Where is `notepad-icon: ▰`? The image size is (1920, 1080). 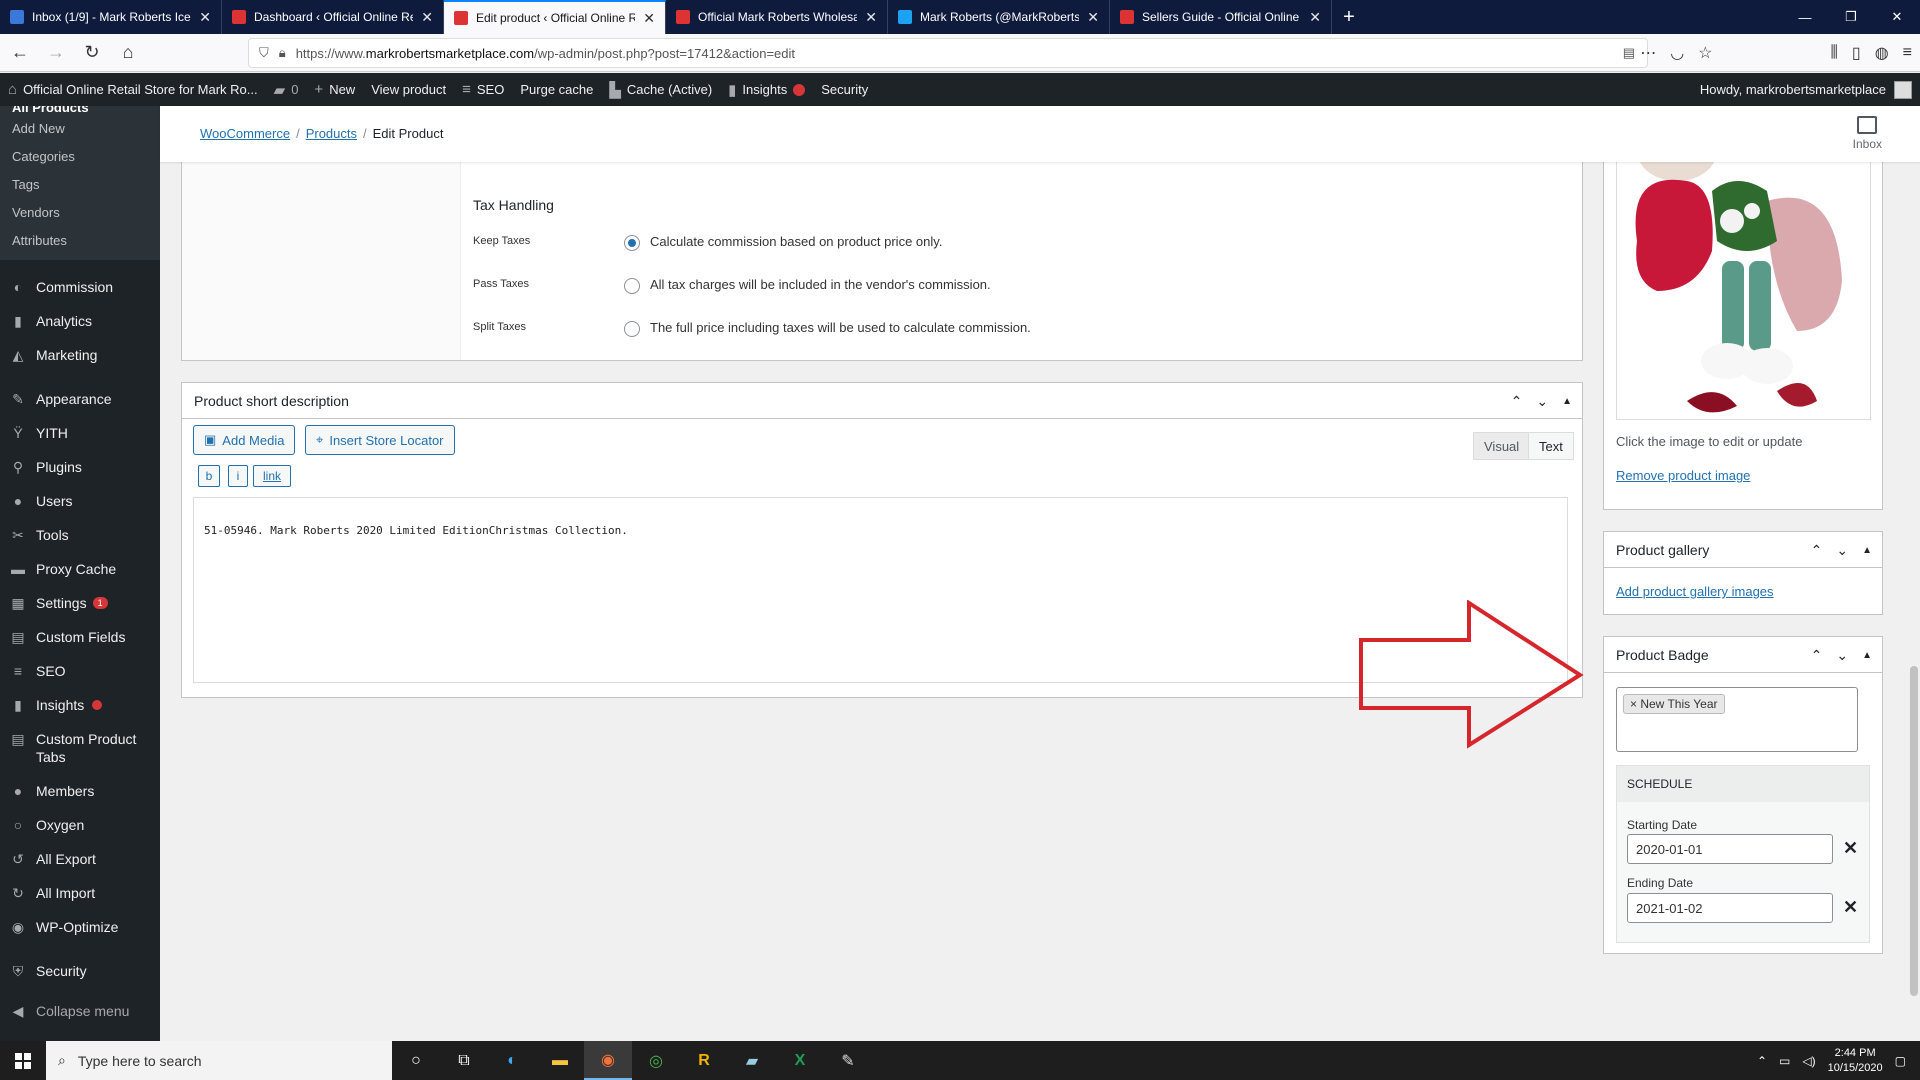 notepad-icon: ▰ is located at coordinates (752, 1060).